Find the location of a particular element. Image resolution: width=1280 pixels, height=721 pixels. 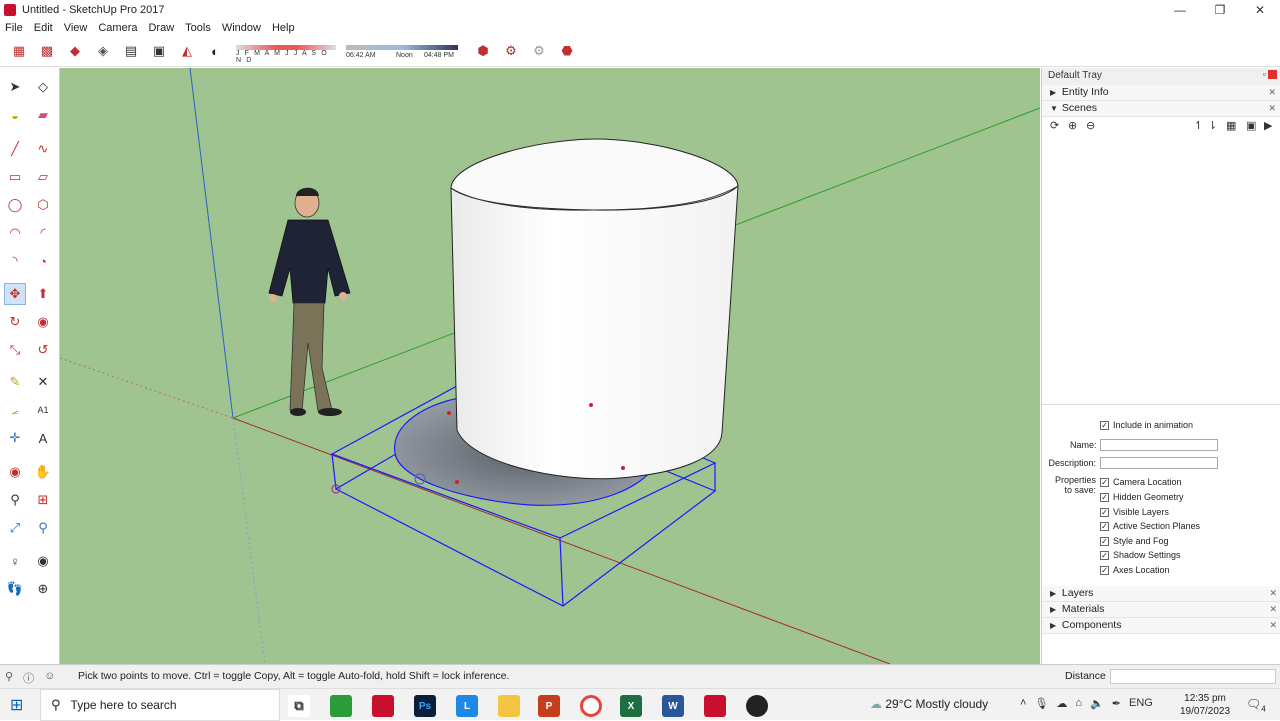

pan-icon: ✋ is located at coordinates (43, 472).